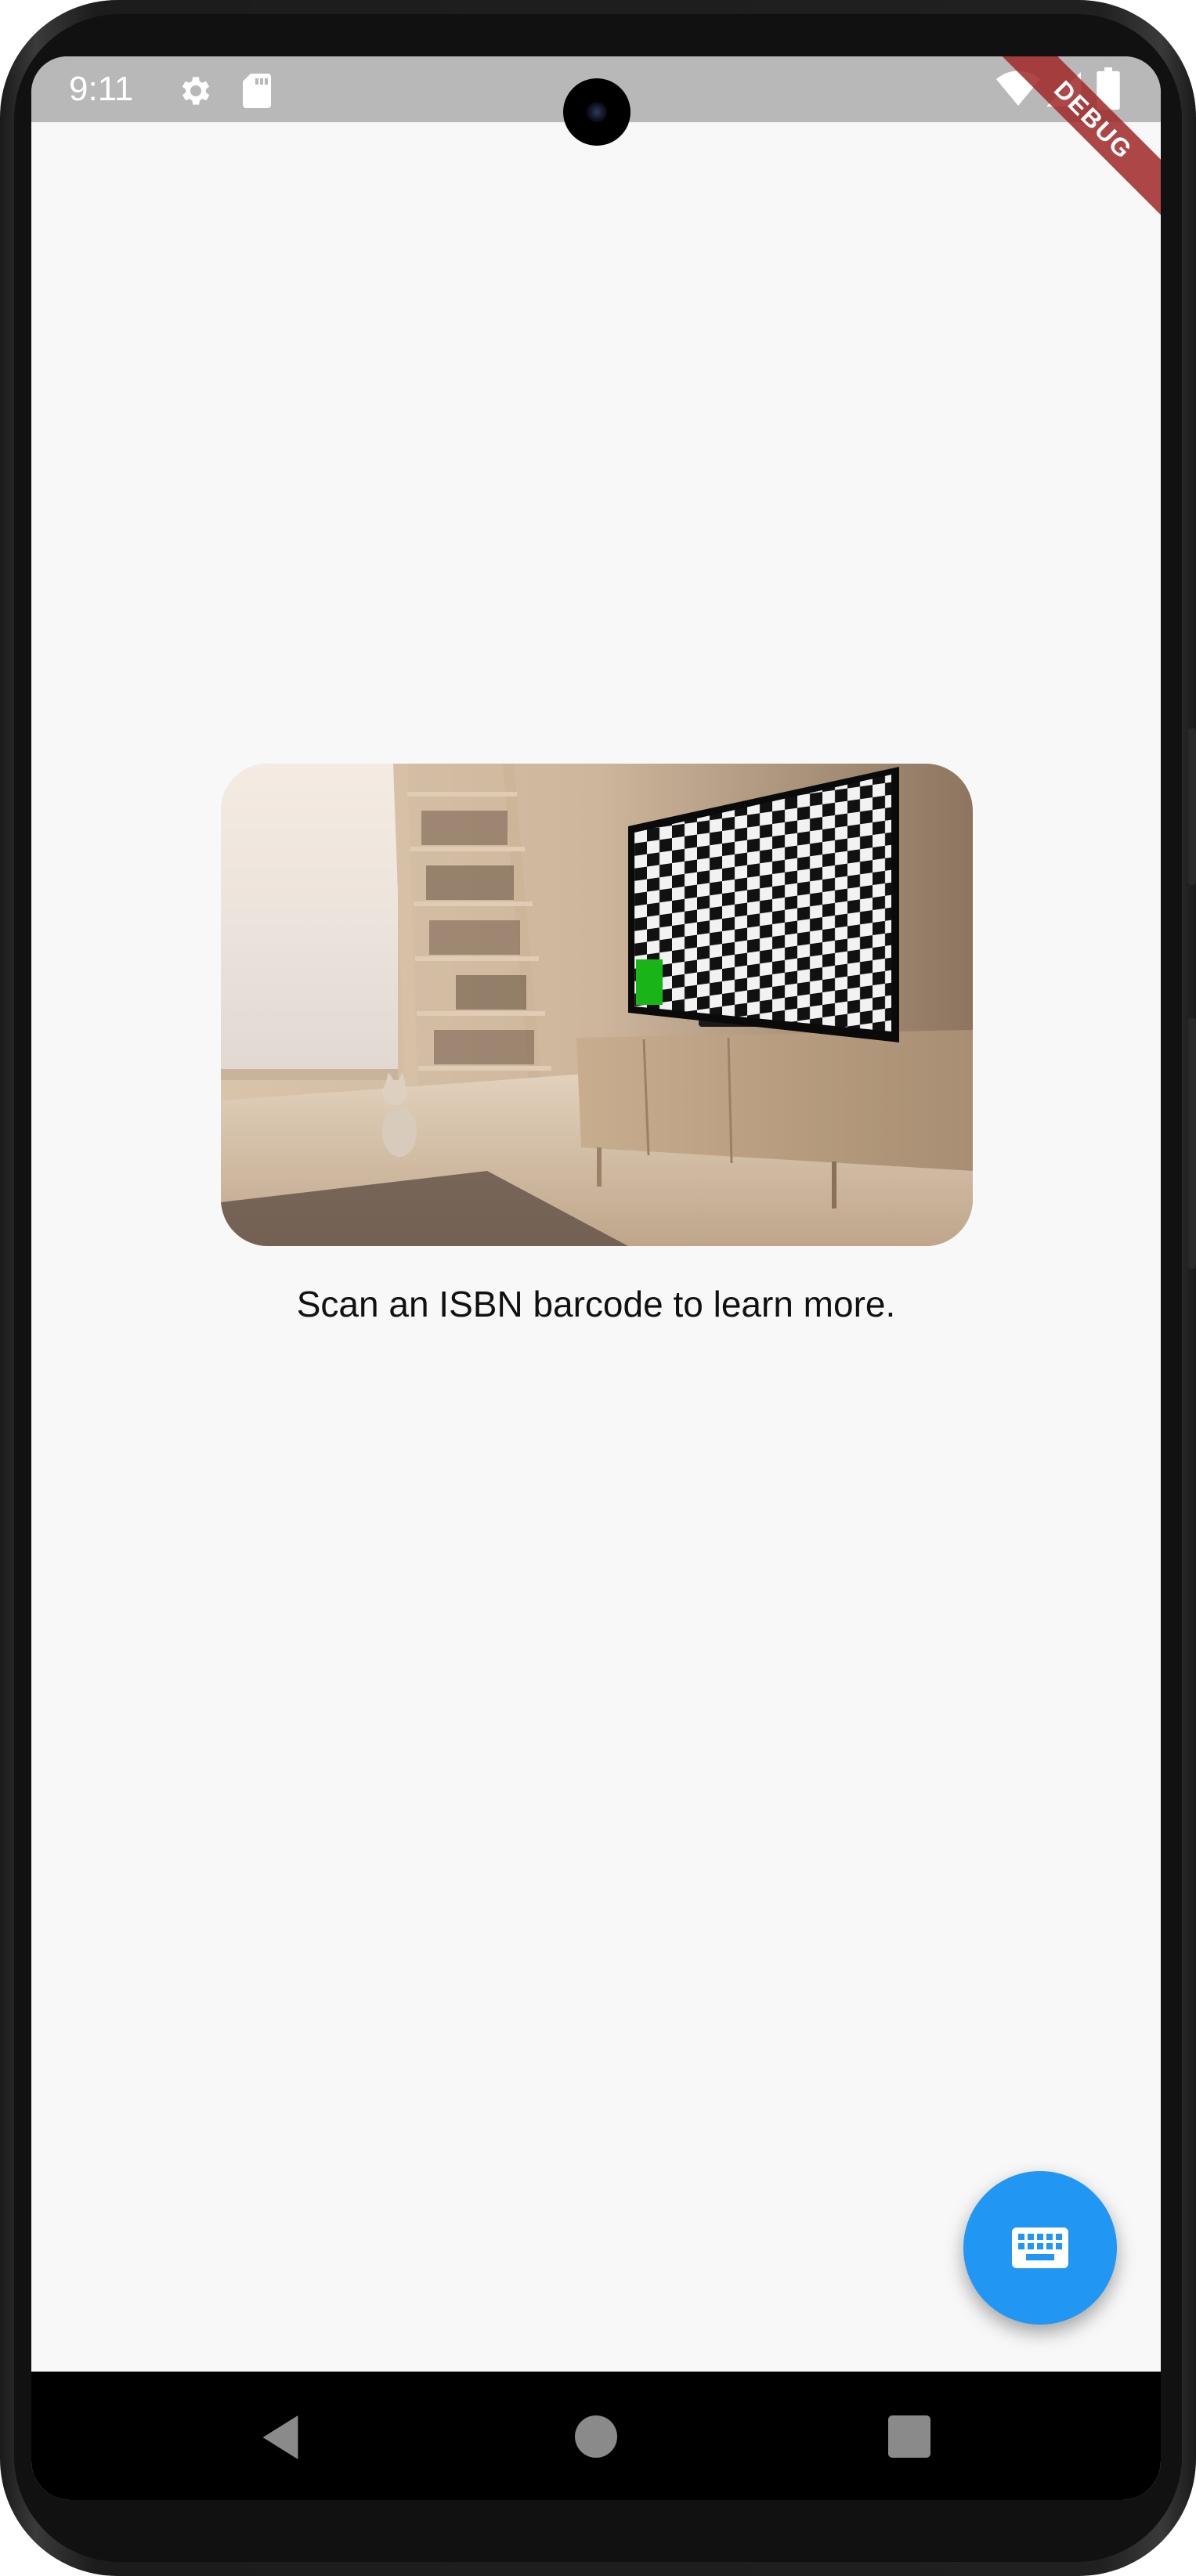  Describe the element at coordinates (1192, 806) in the screenshot. I see `volume-button` at that location.